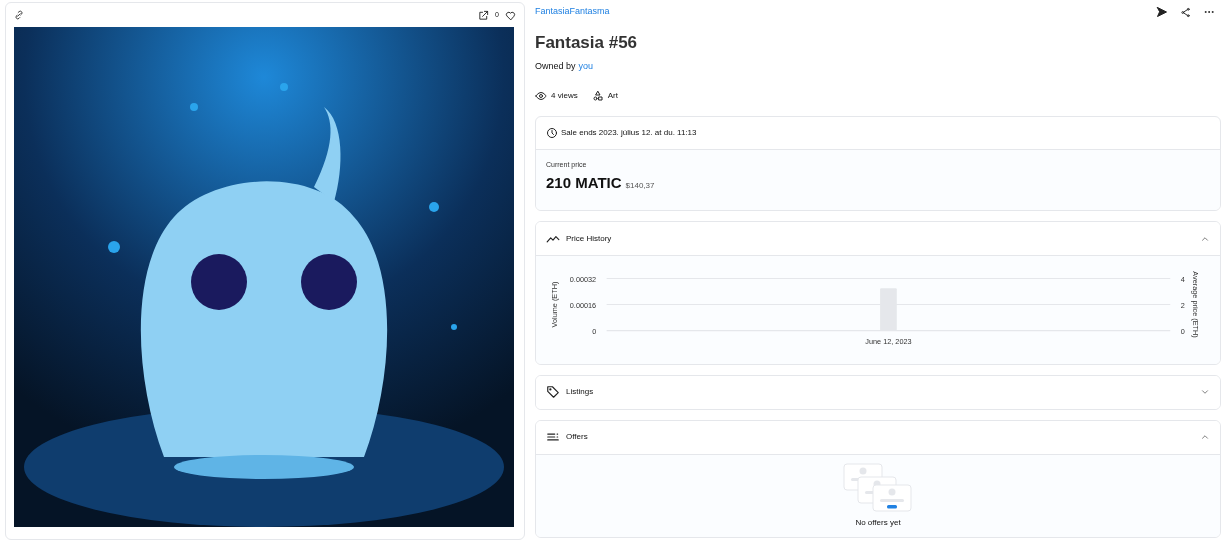  Describe the element at coordinates (888, 342) in the screenshot. I see `axis-tick-label: June 12, 2023` at that location.